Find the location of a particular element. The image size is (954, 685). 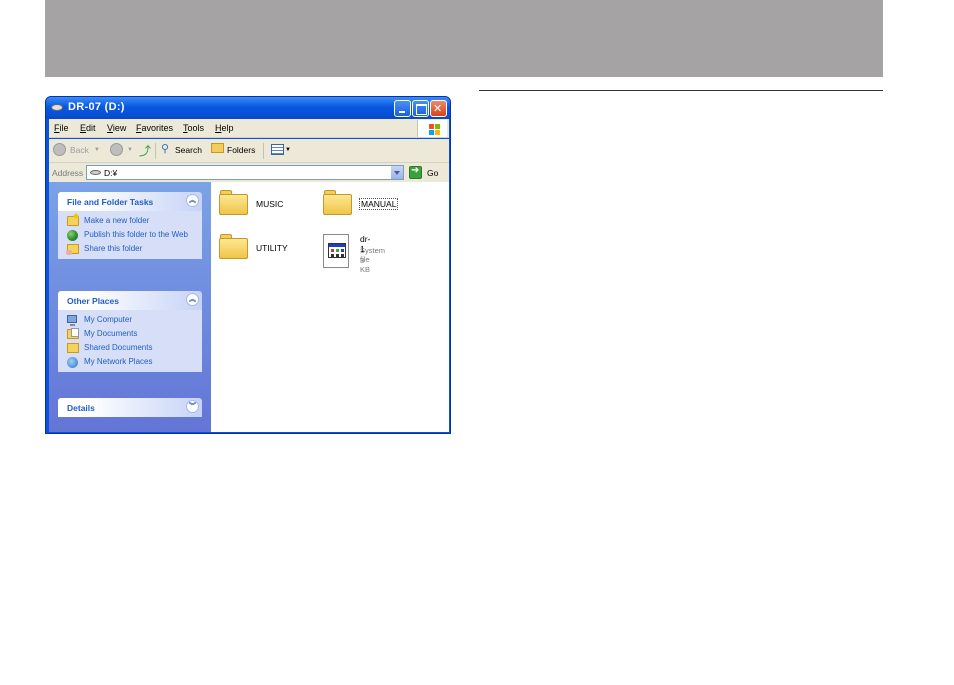

new-folder-icon is located at coordinates (73, 221).